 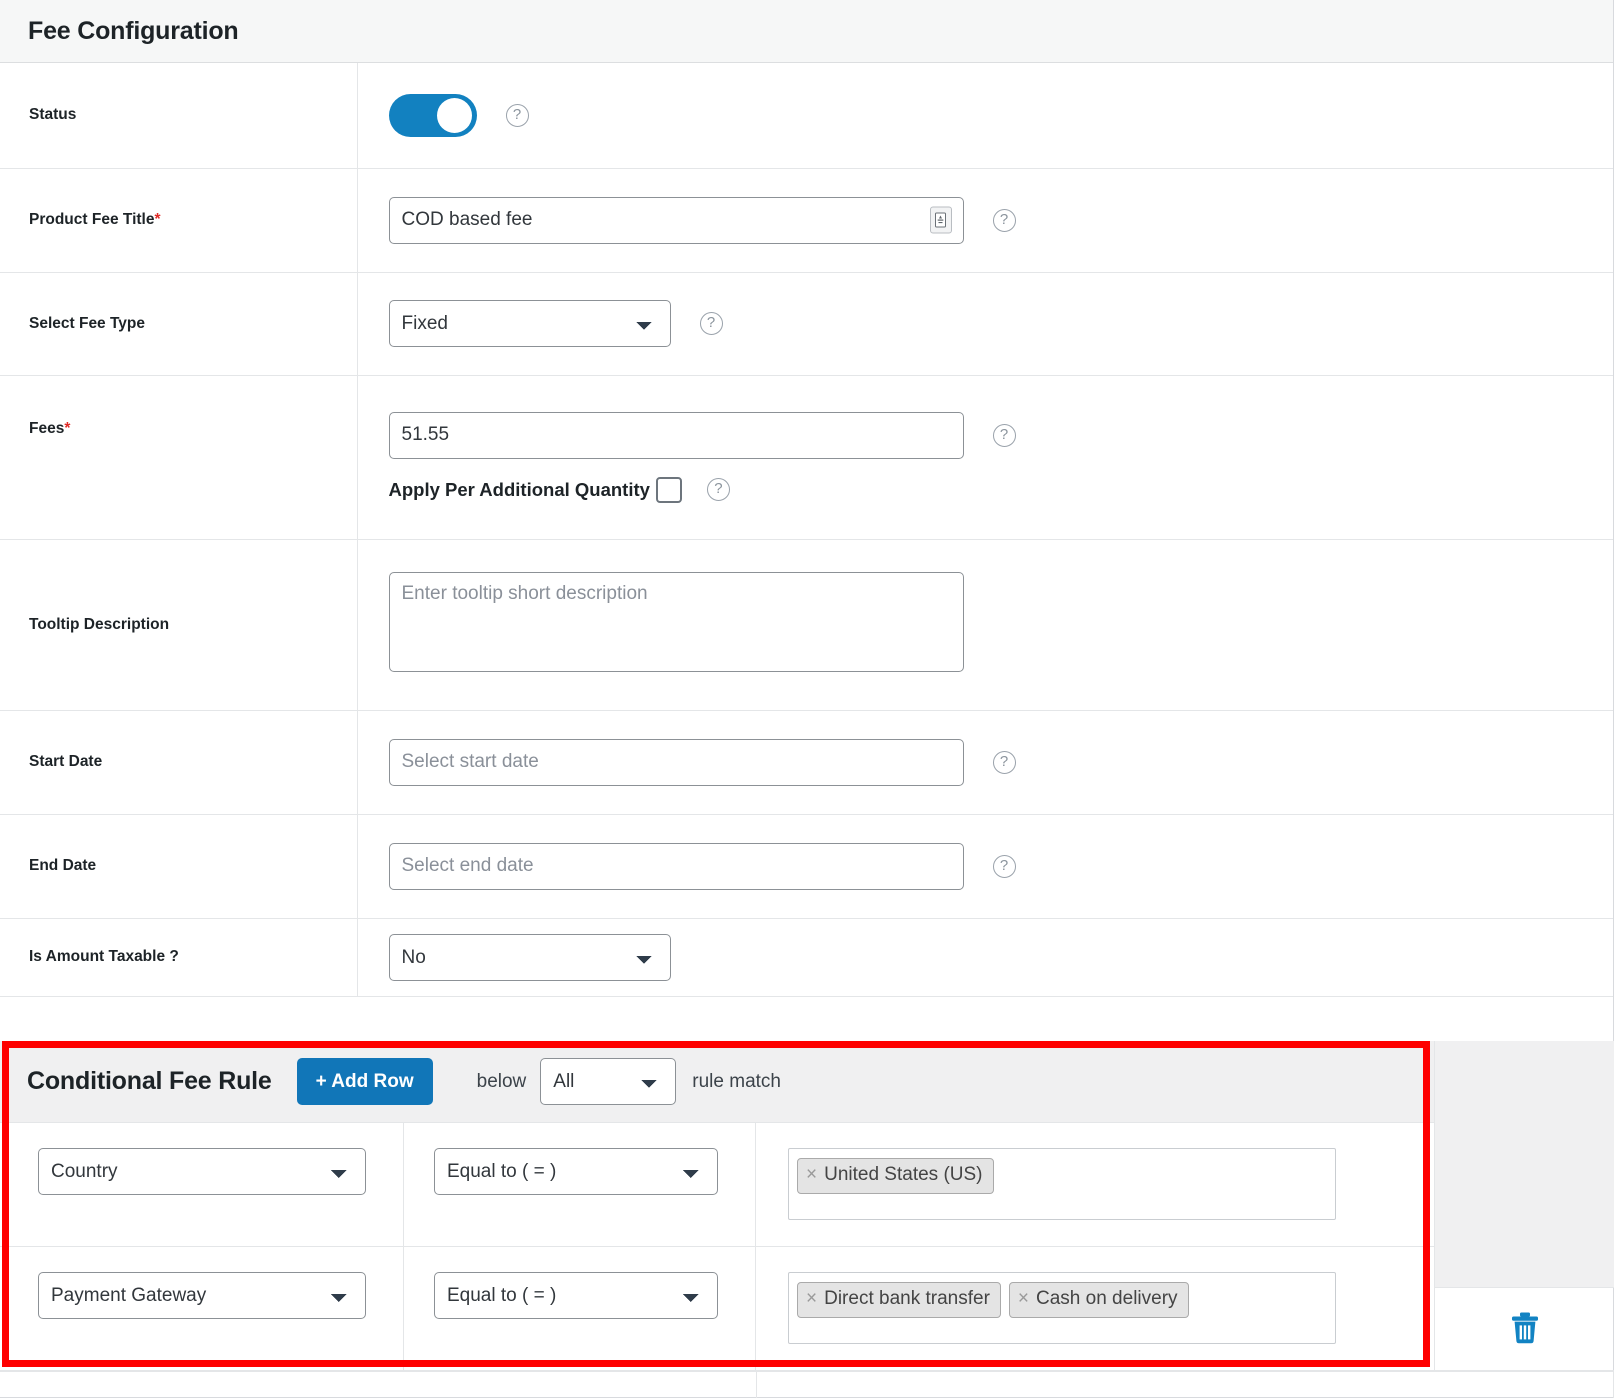 I want to click on label-is-amount-taxable: Is Amount Taxable ?, so click(x=179, y=957).